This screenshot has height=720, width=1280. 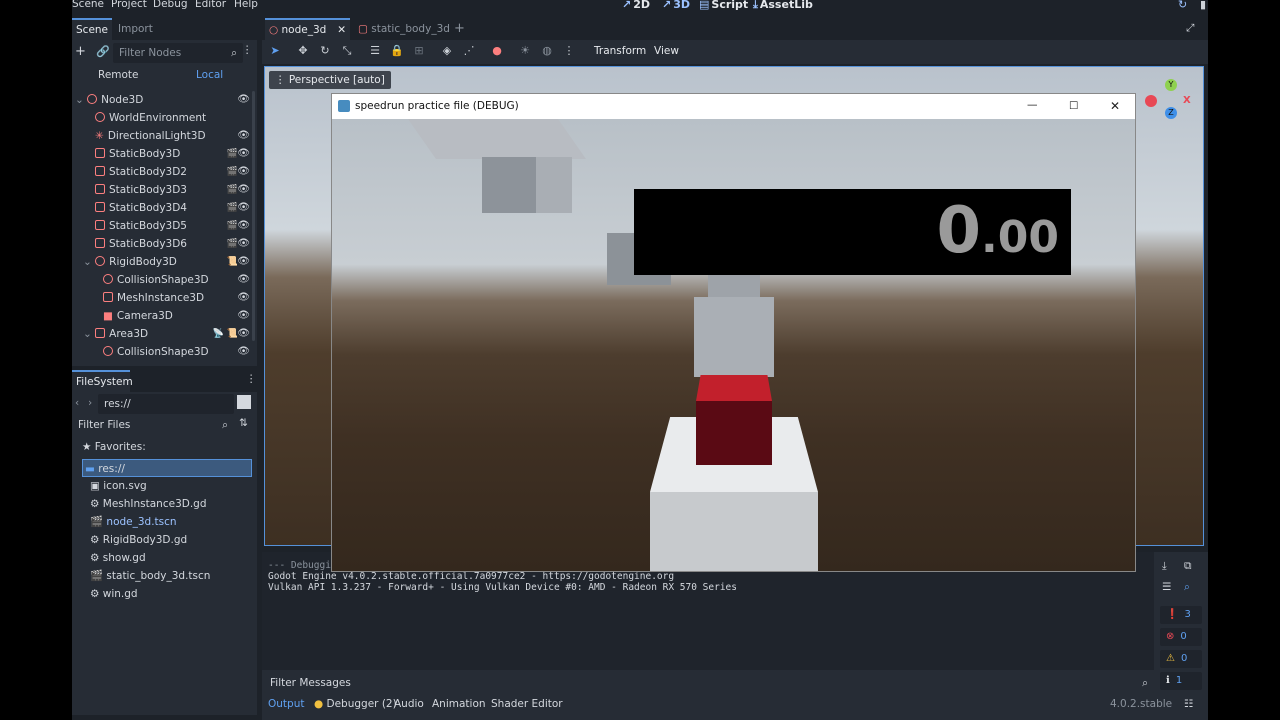 I want to click on tree-node-staticbody3d3: StaticBody3D3 🎬 👁, so click(x=162, y=190).